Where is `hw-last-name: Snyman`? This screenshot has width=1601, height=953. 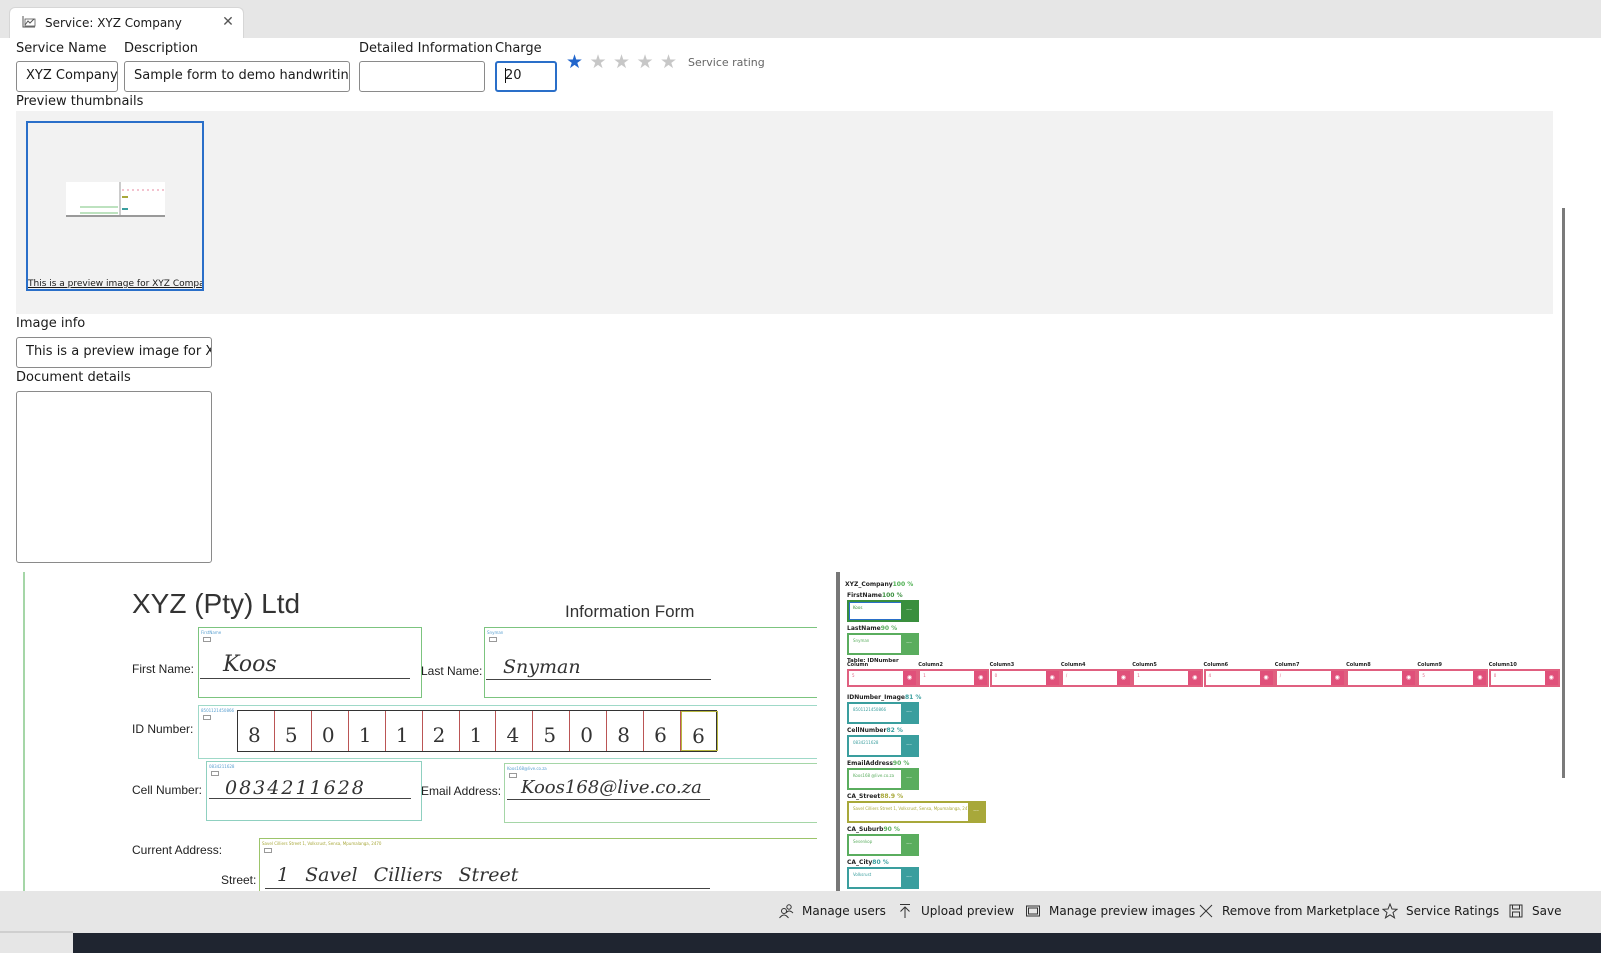 hw-last-name: Snyman is located at coordinates (542, 667).